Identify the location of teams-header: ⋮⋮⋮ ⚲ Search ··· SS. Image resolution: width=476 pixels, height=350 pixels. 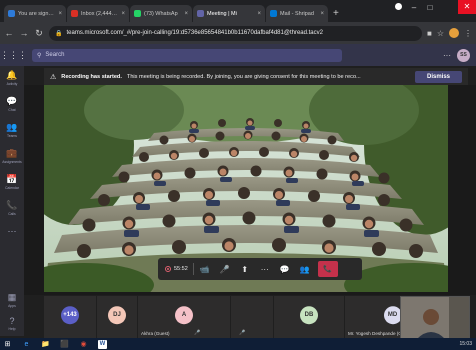
(238, 55).